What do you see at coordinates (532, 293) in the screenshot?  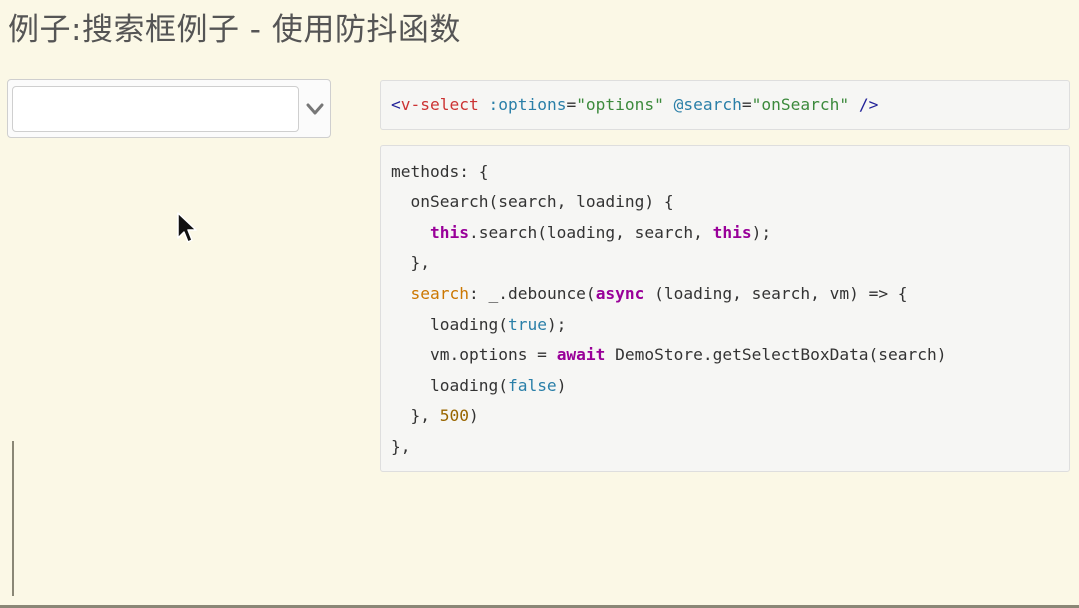 I see `code-token: : _.debounce(` at bounding box center [532, 293].